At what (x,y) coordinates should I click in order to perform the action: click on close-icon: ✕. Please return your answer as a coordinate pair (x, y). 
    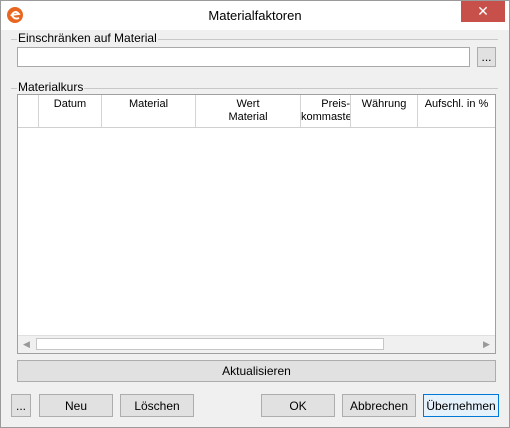
    Looking at the image, I should click on (483, 11).